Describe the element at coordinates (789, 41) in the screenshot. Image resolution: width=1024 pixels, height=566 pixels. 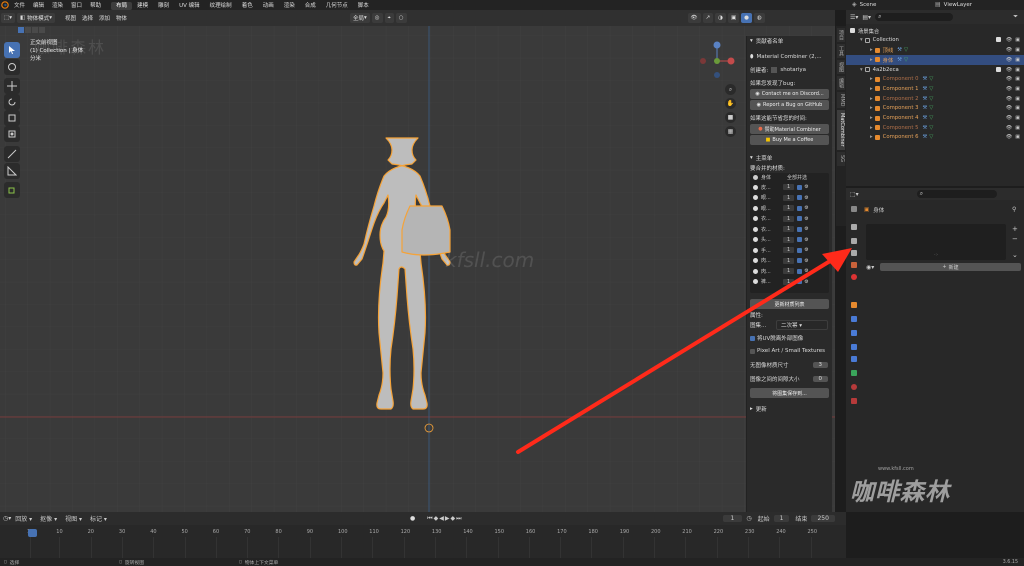
I see `credits-section-header: ▾ 贡献者名单` at that location.